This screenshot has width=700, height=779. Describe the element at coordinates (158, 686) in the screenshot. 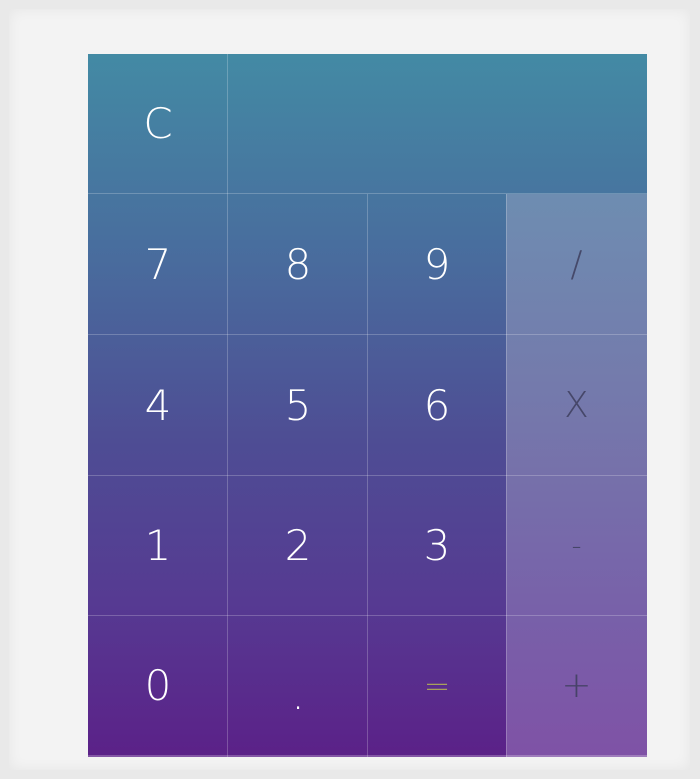

I see `key-0-button: 0` at that location.